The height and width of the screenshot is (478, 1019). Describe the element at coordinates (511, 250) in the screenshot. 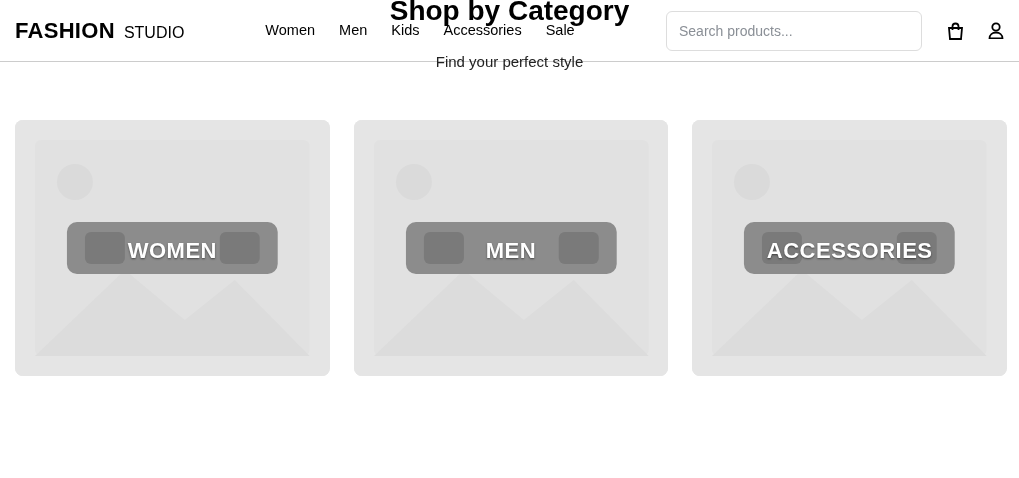

I see `category-label: MEN` at that location.